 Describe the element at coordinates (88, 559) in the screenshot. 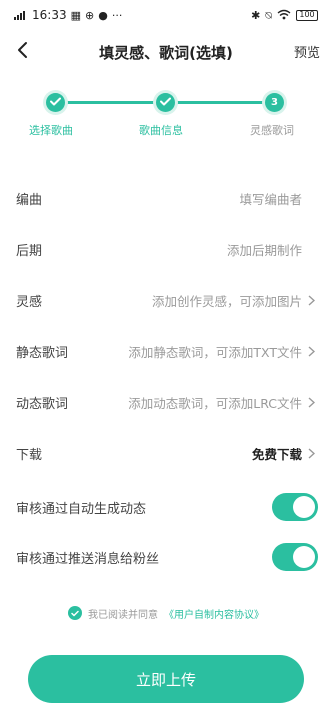

I see `toggle-label: 审核通过推送消息给粉丝` at that location.